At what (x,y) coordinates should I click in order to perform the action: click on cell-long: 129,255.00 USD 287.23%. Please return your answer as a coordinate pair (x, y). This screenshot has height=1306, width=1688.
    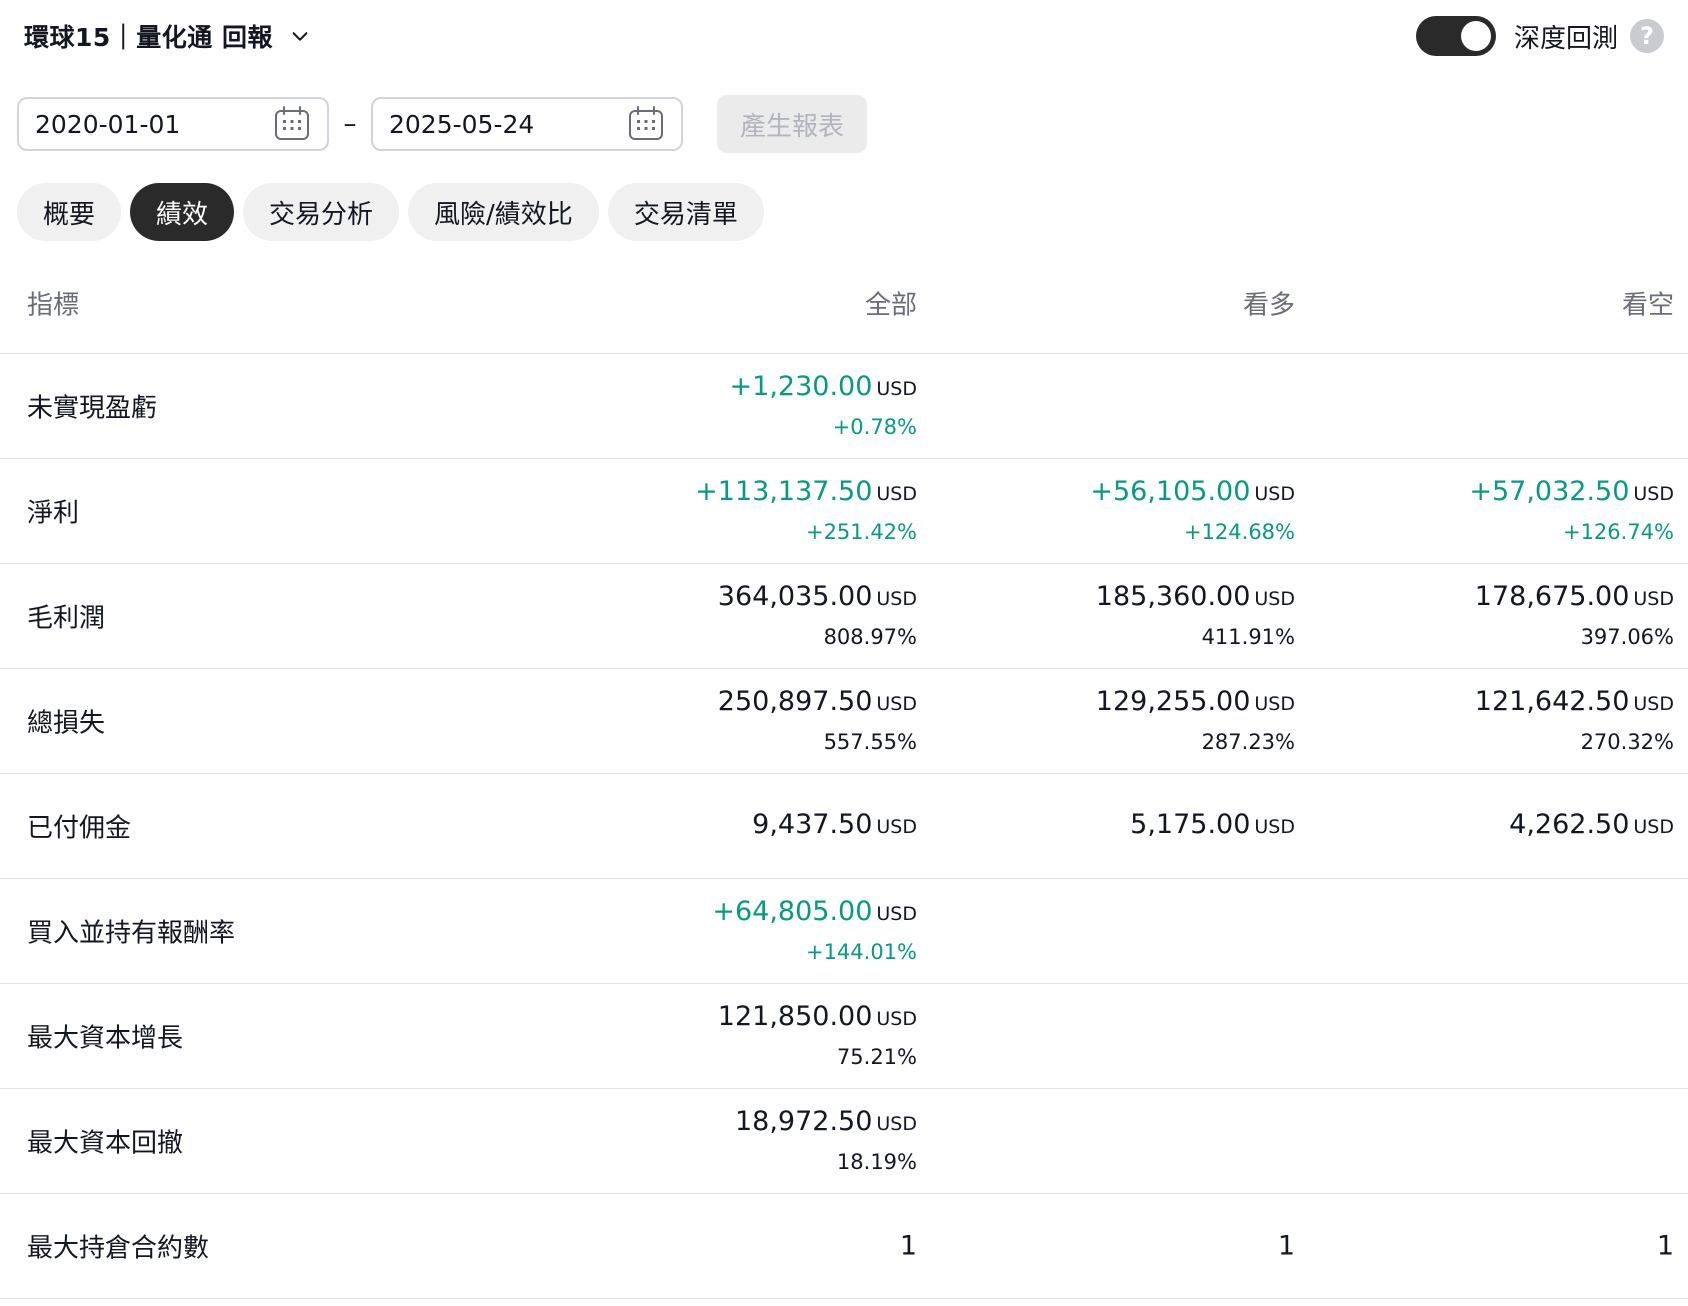
    Looking at the image, I should click on (1195, 721).